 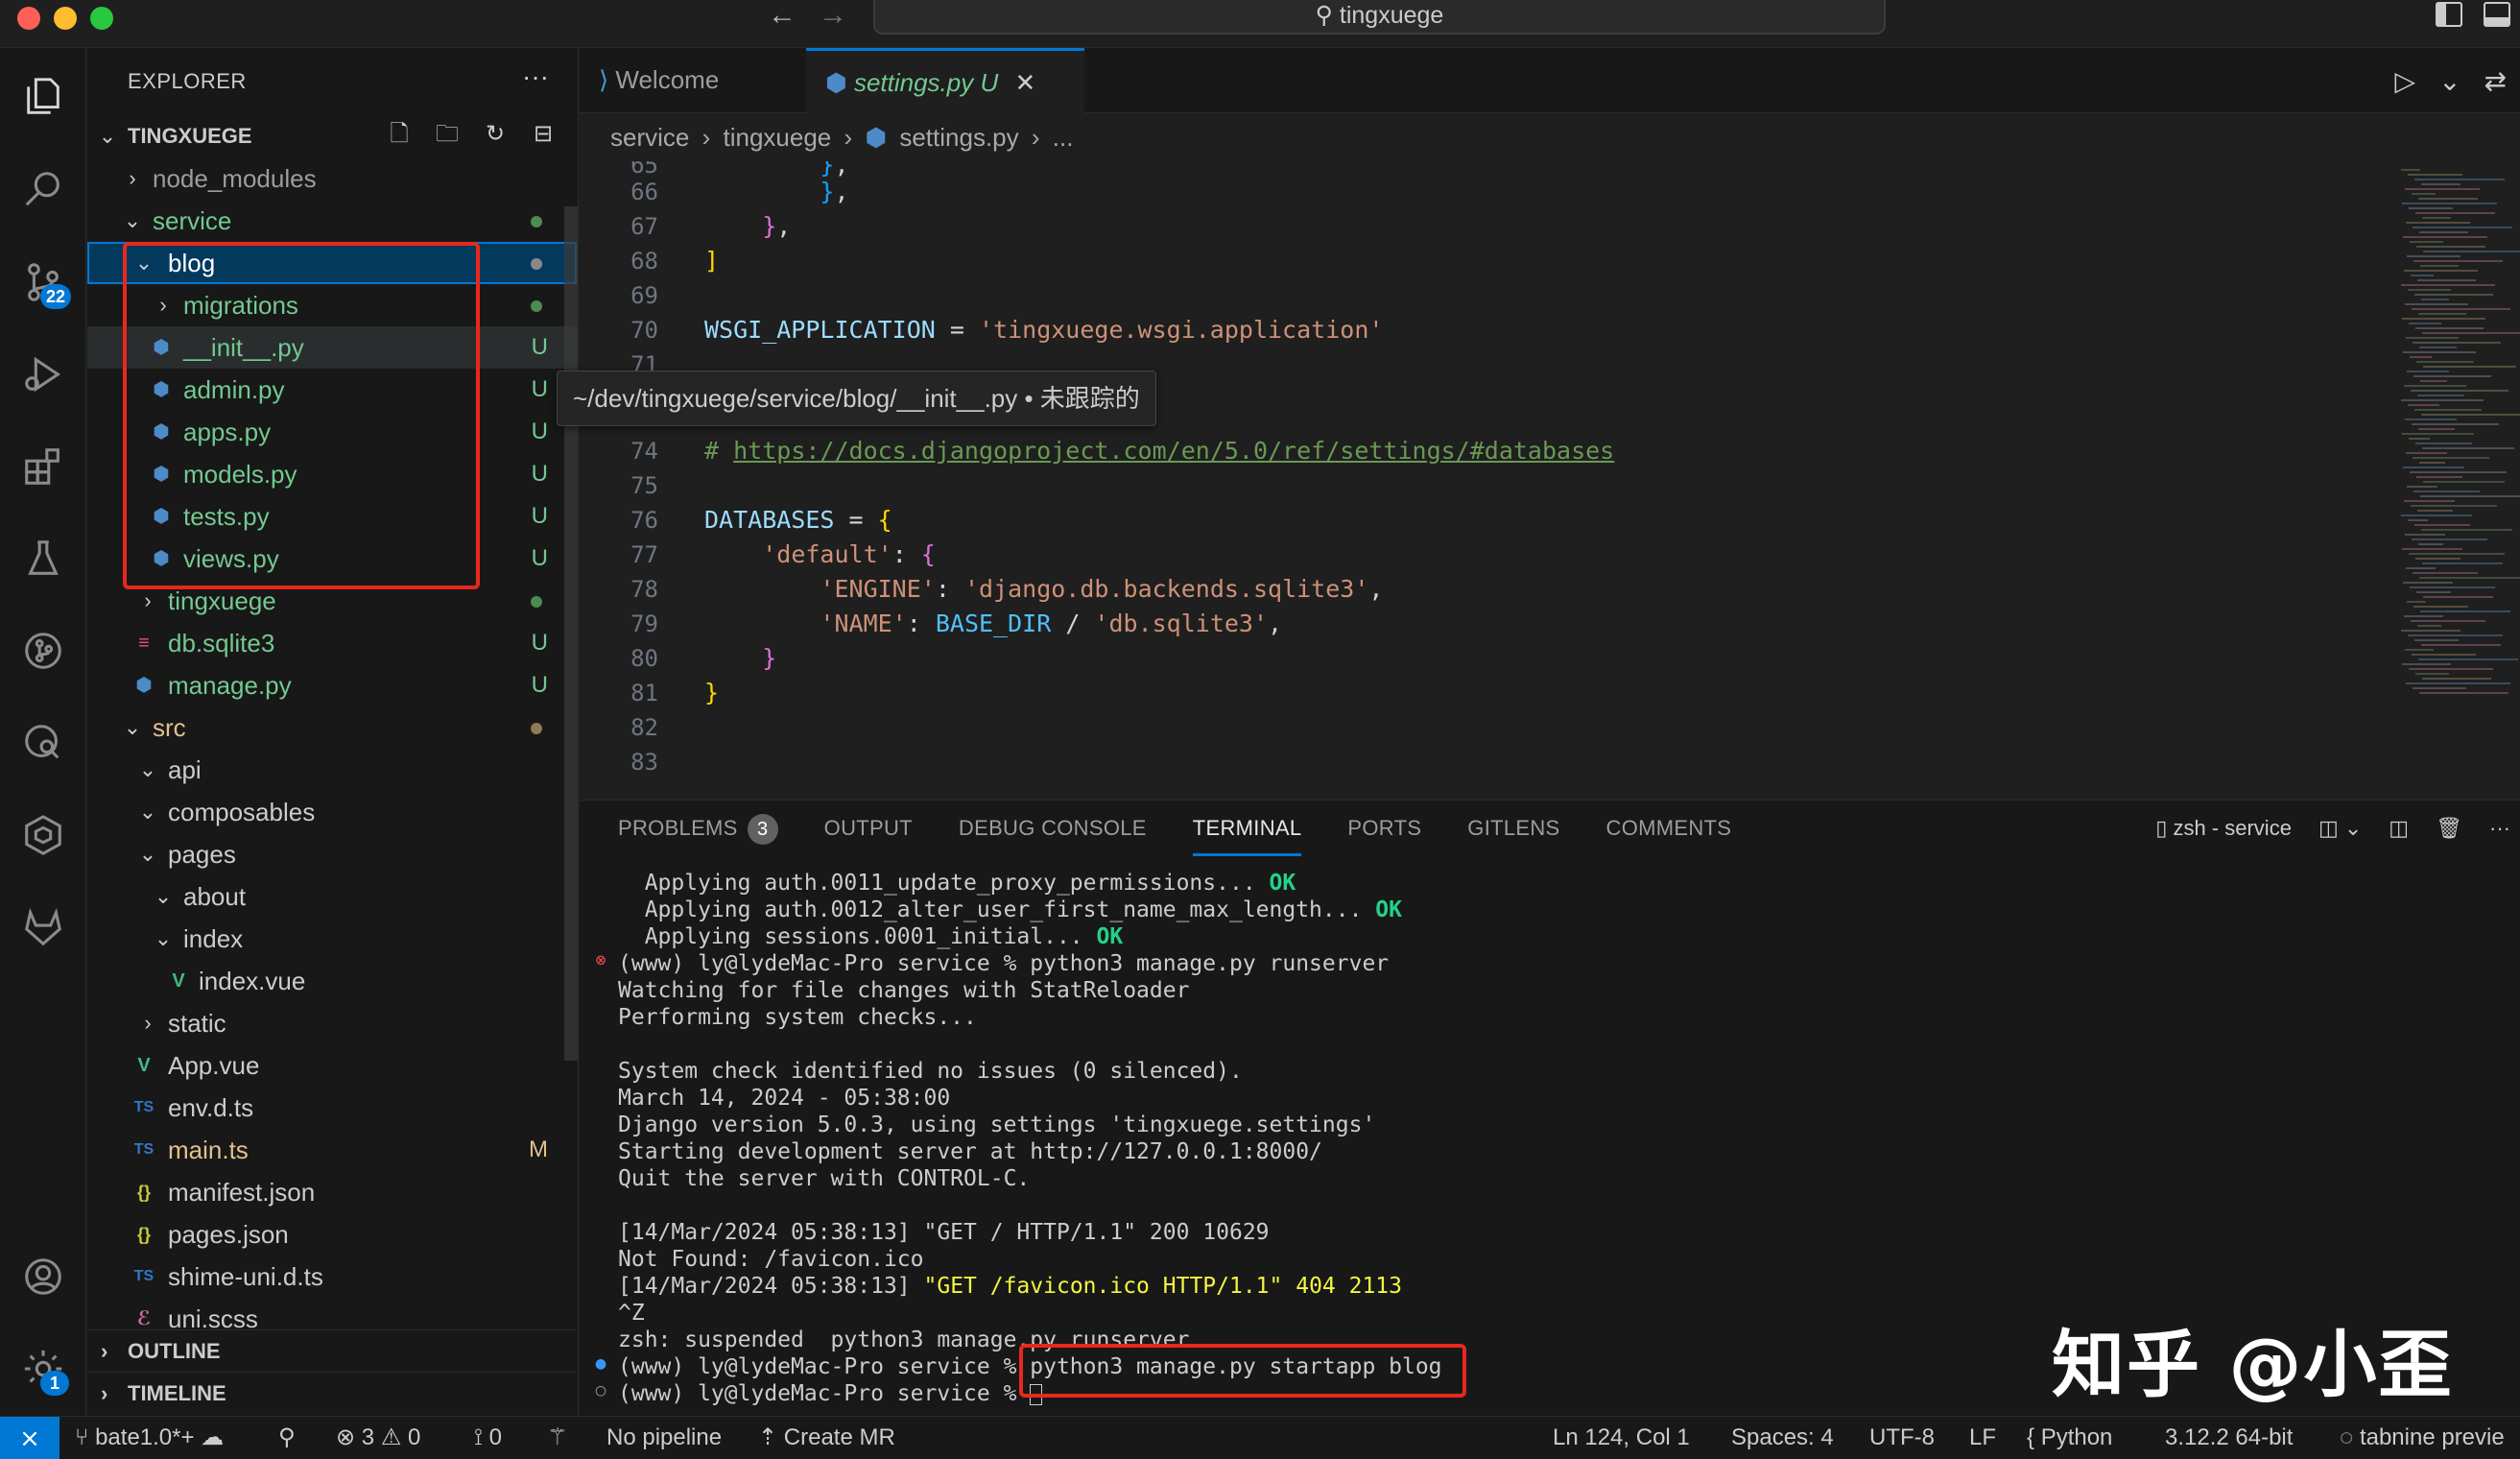 What do you see at coordinates (557, 1438) in the screenshot?
I see `pipeline-icon: ⚚` at bounding box center [557, 1438].